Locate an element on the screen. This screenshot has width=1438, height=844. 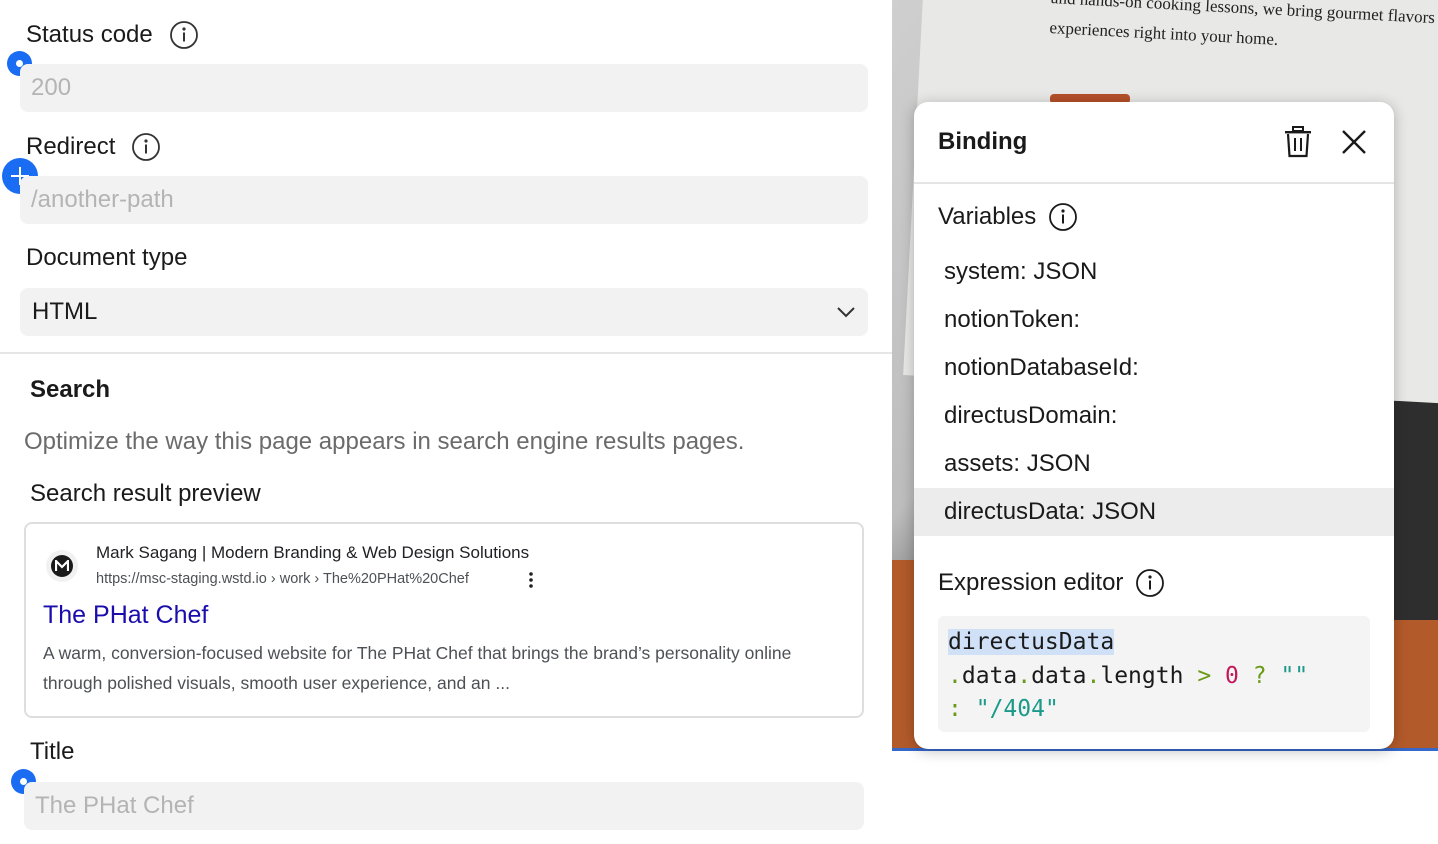
code-token: : is located at coordinates (955, 709).